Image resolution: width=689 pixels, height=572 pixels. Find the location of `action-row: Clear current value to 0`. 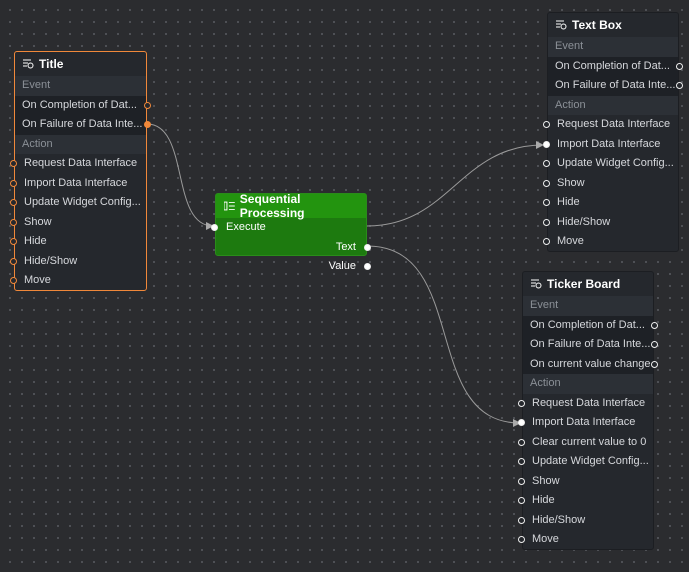

action-row: Clear current value to 0 is located at coordinates (585, 443).